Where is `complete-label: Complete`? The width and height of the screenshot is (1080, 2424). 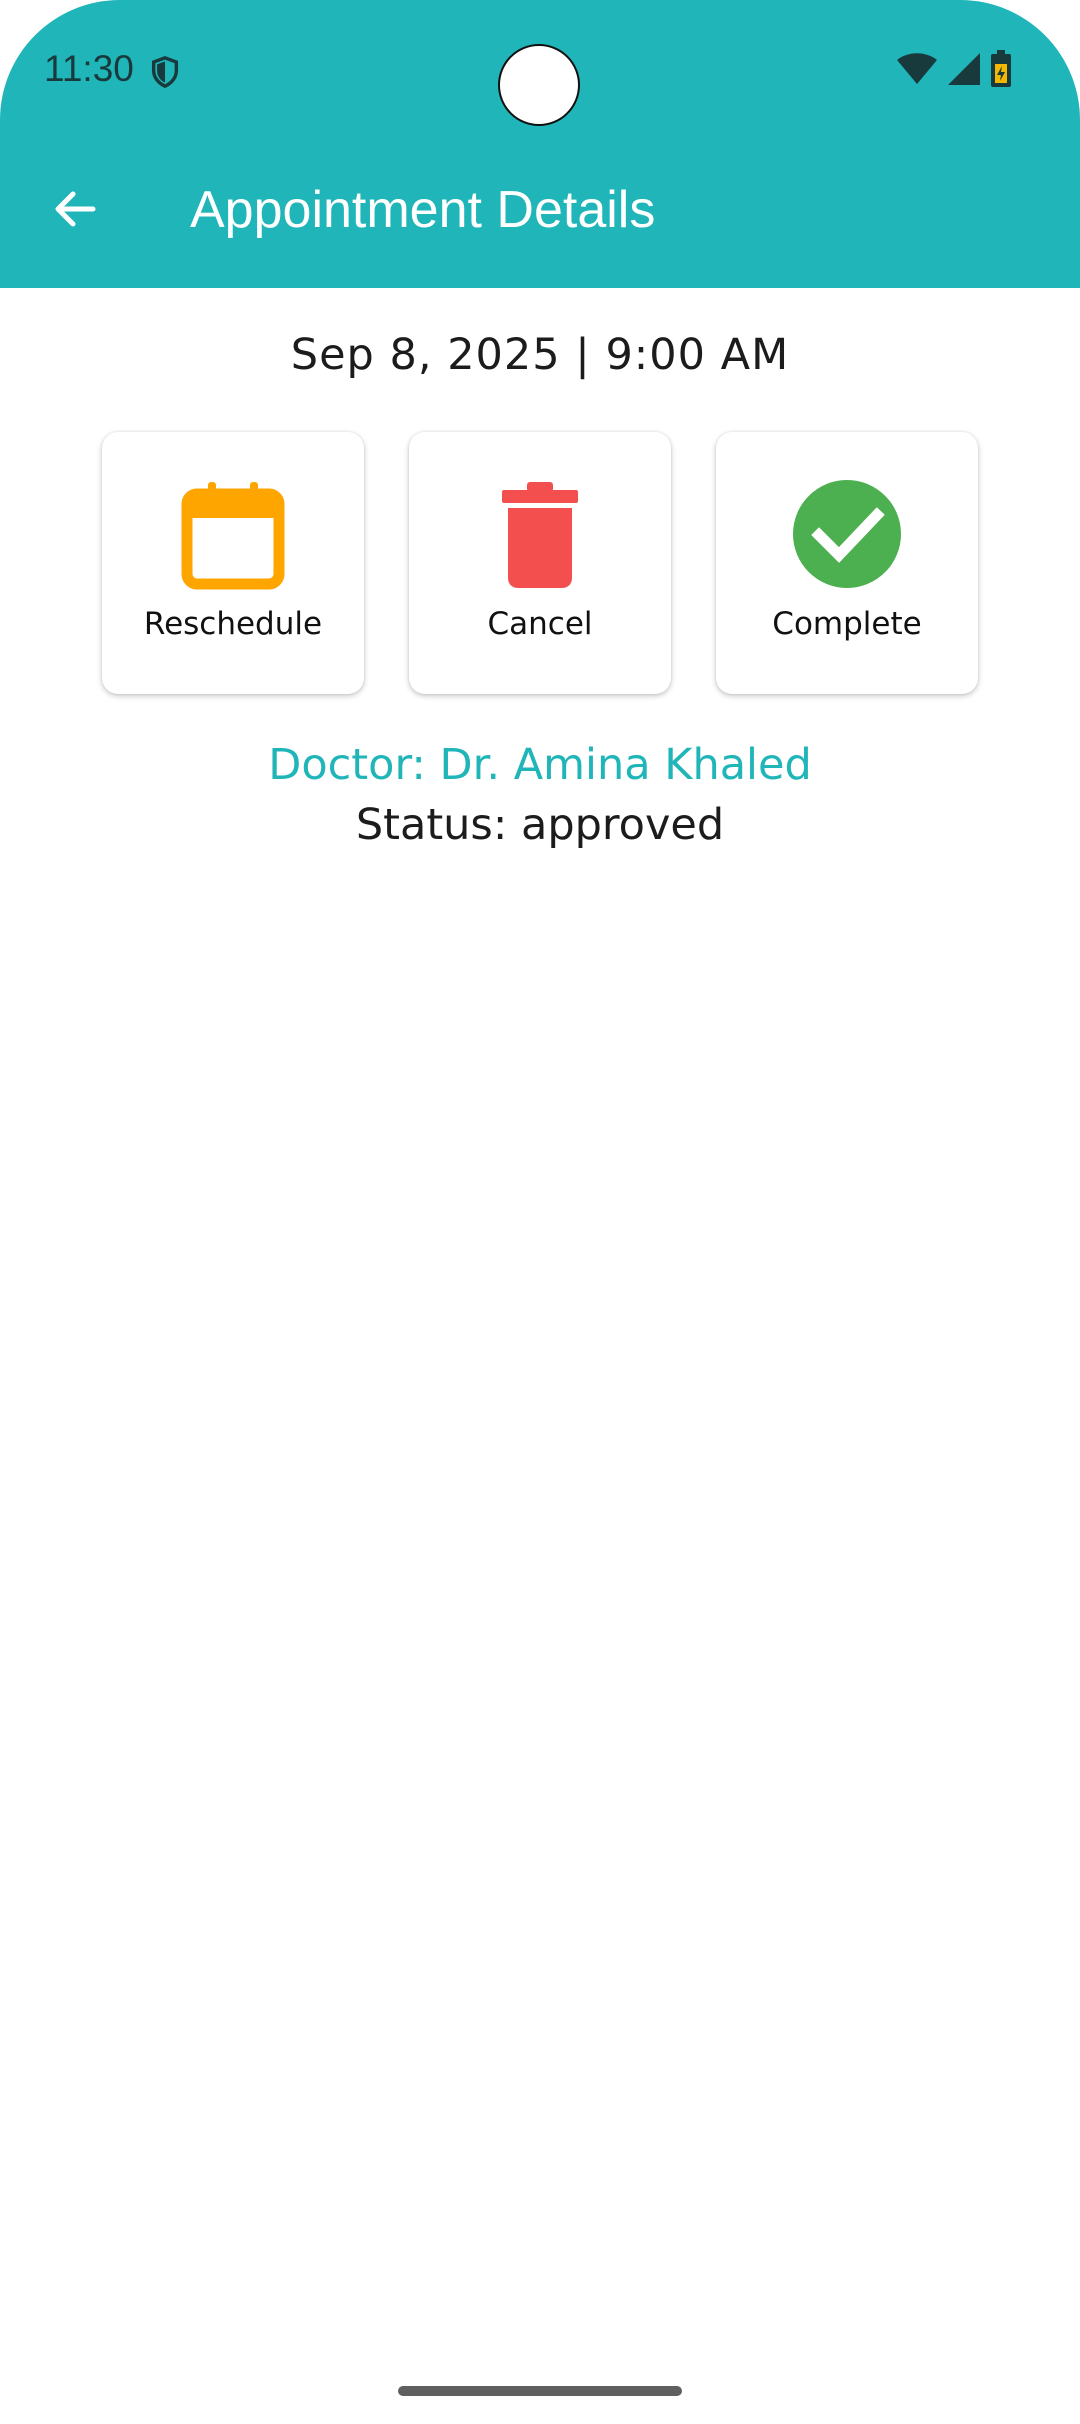 complete-label: Complete is located at coordinates (847, 624).